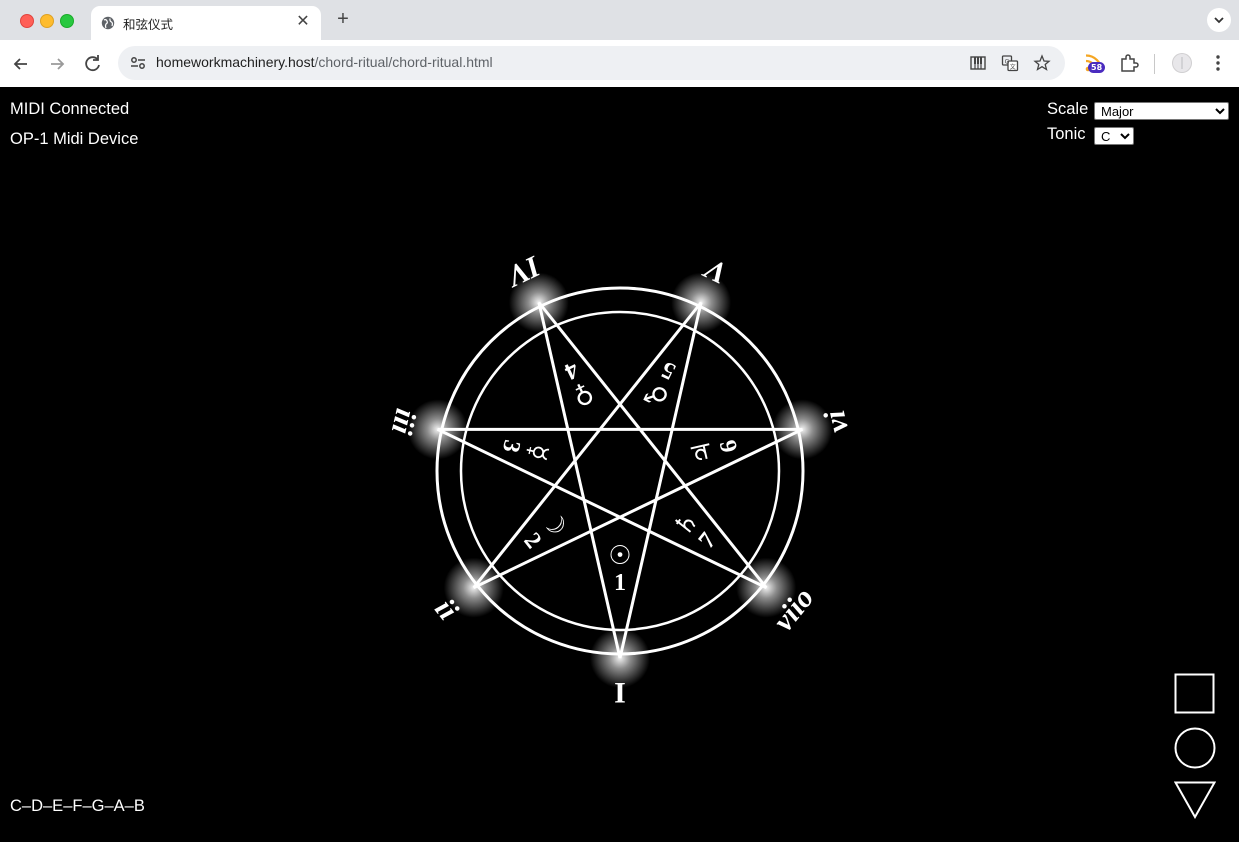 The image size is (1239, 842). Describe the element at coordinates (77, 806) in the screenshot. I see `scale-notes: C–D–E–F–G–A–B` at that location.